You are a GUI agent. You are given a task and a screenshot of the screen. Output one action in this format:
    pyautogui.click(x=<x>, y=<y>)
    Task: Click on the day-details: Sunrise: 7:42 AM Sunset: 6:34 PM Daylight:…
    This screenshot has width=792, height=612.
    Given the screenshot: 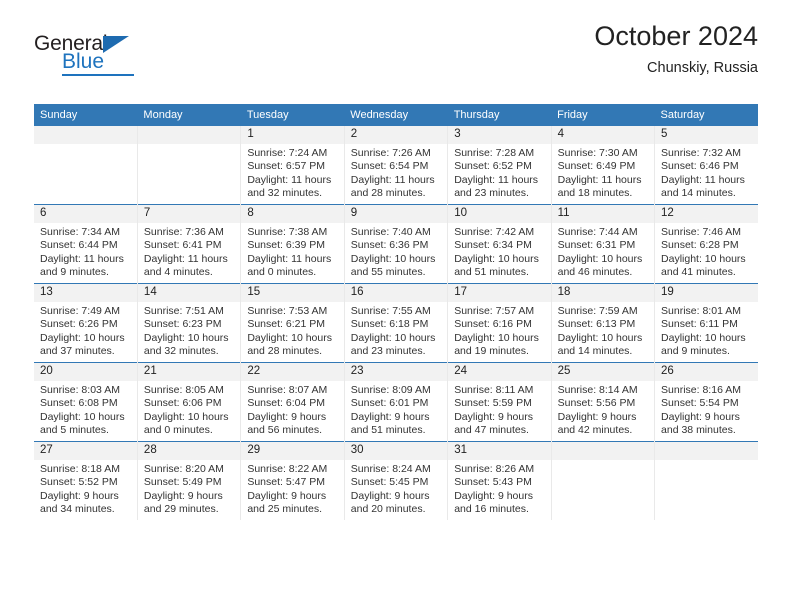 What is the action you would take?
    pyautogui.click(x=499, y=251)
    